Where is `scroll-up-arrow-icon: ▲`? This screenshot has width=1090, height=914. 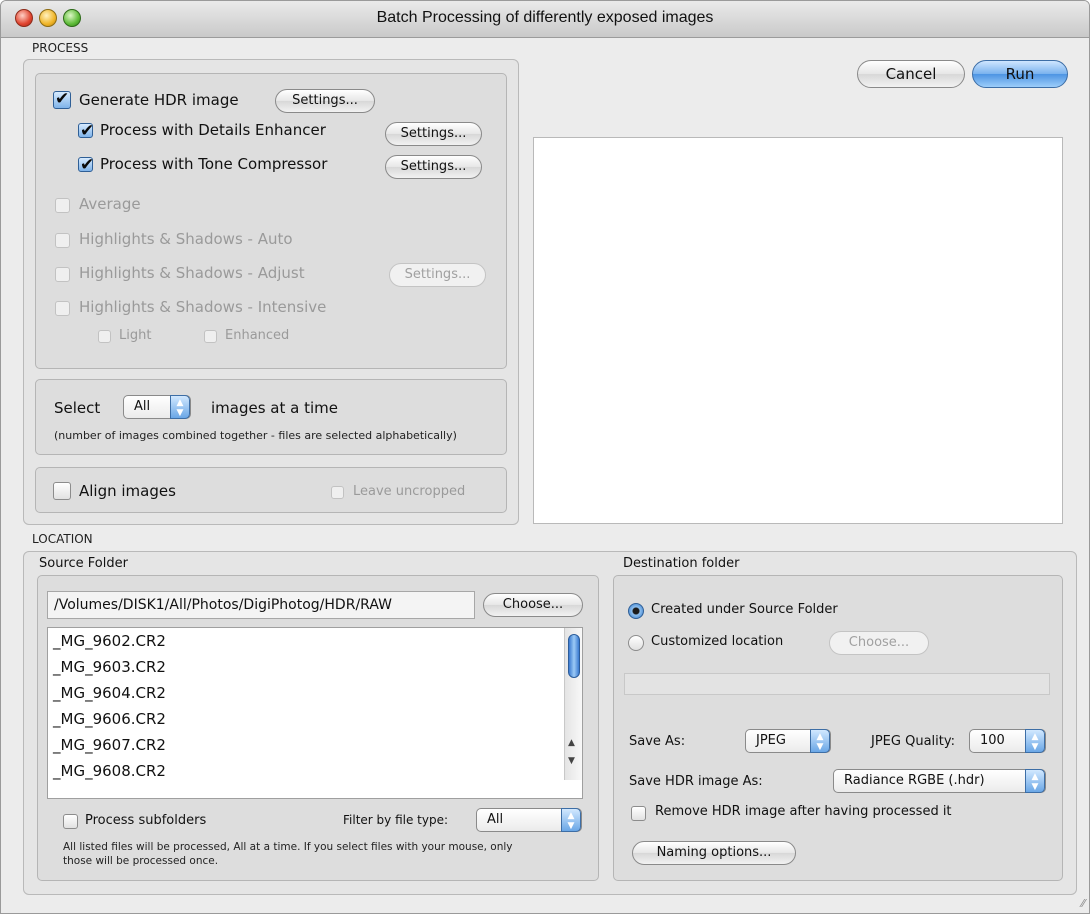 scroll-up-arrow-icon: ▲ is located at coordinates (571, 743).